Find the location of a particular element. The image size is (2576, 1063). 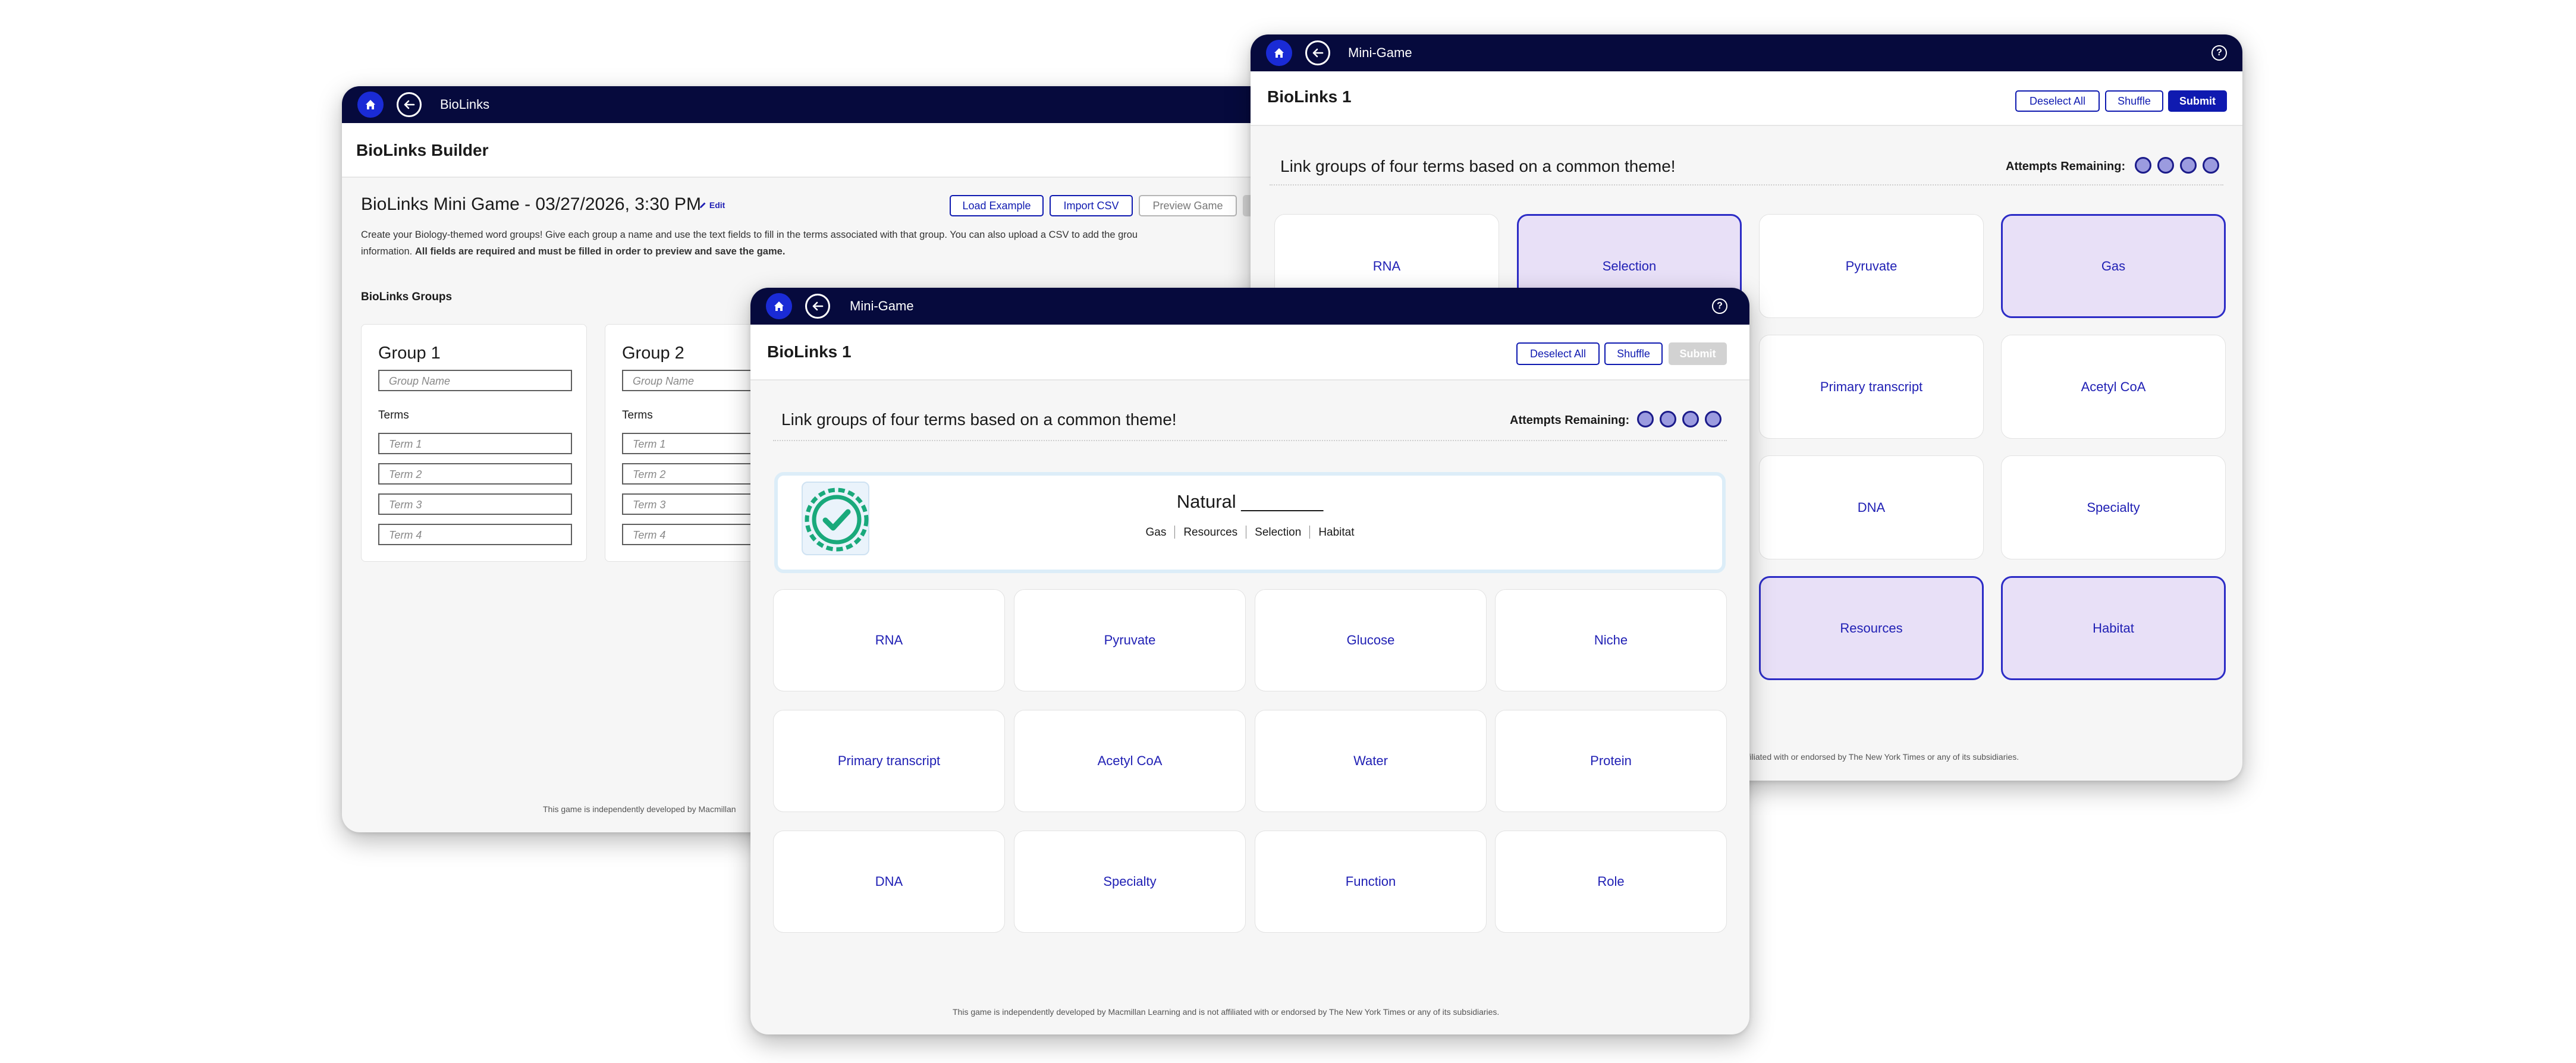

home-icon is located at coordinates (370, 104).